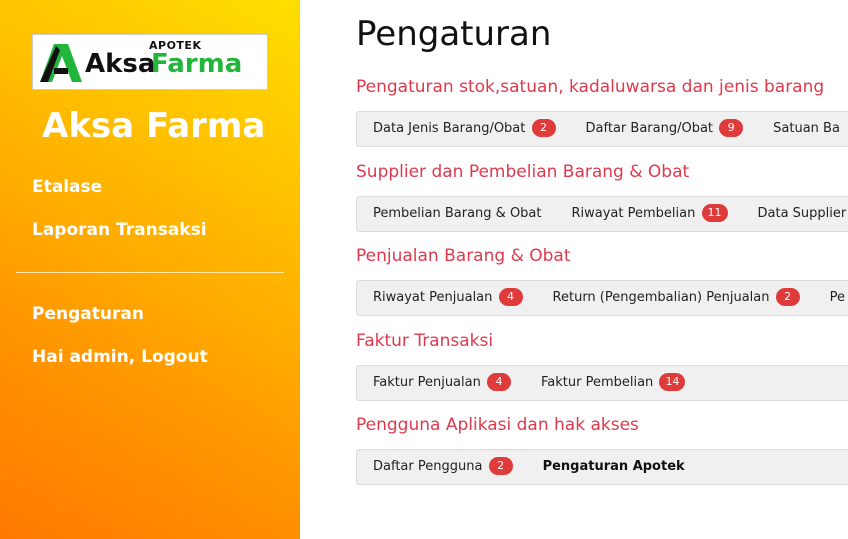  What do you see at coordinates (649, 128) in the screenshot?
I see `link-label: Daftar Barang/Obat` at bounding box center [649, 128].